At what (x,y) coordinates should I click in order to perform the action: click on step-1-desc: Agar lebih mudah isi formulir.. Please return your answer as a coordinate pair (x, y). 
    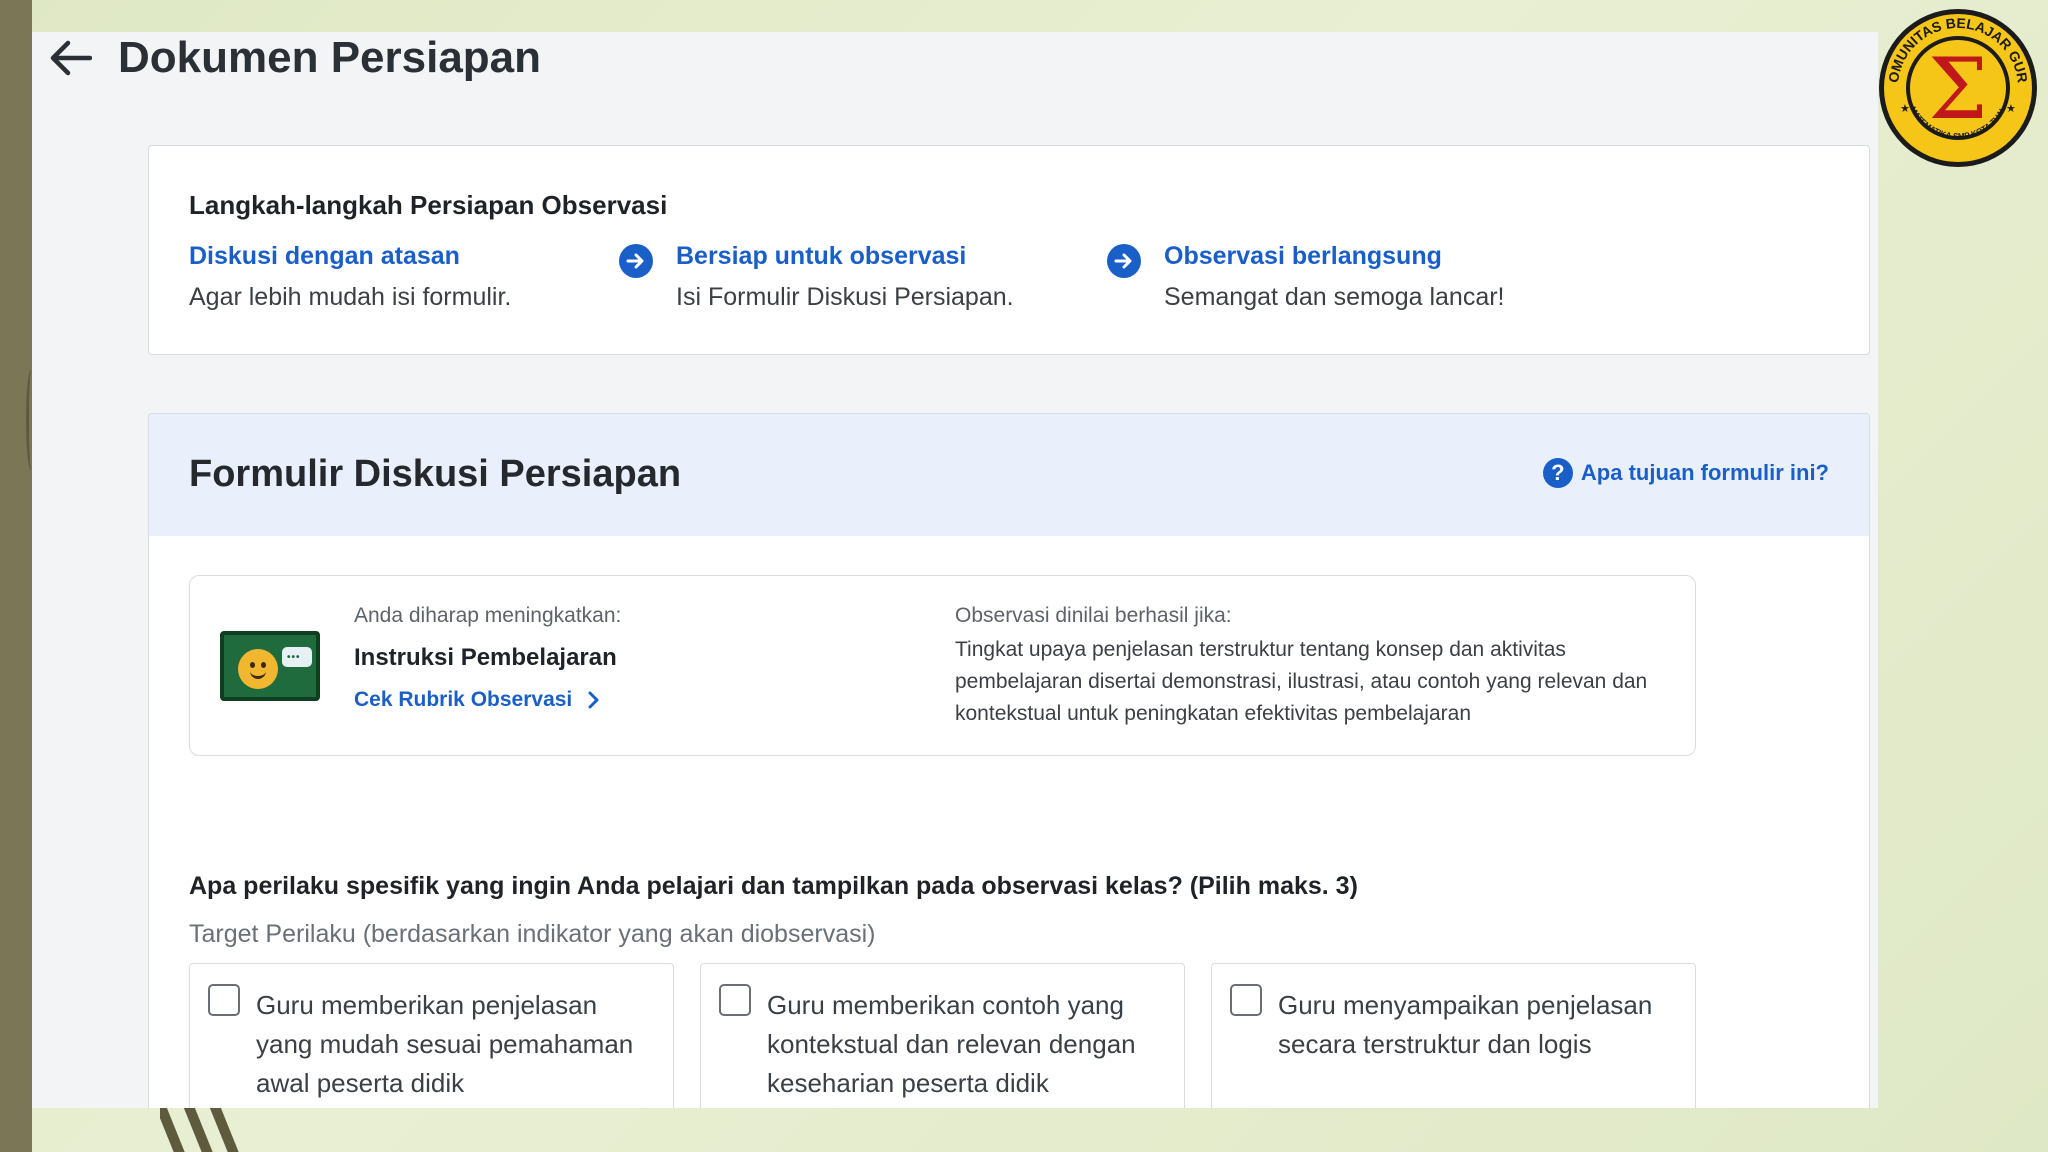
    Looking at the image, I should click on (350, 297).